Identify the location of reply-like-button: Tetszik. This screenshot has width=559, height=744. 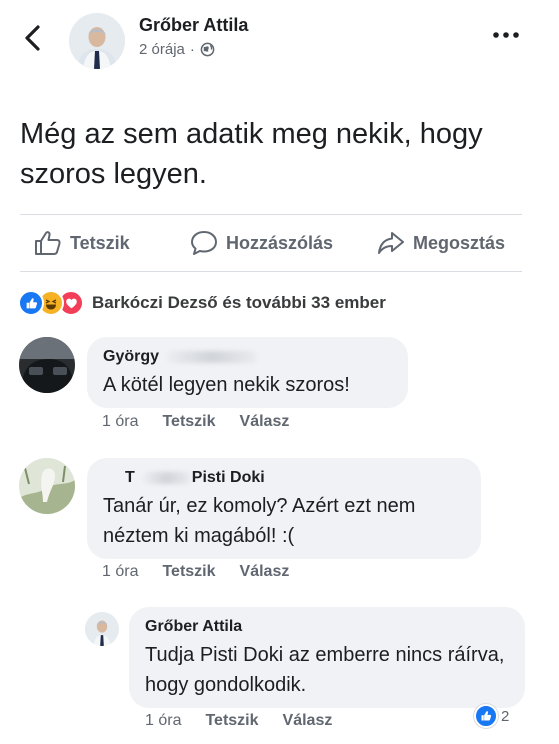
(231, 721).